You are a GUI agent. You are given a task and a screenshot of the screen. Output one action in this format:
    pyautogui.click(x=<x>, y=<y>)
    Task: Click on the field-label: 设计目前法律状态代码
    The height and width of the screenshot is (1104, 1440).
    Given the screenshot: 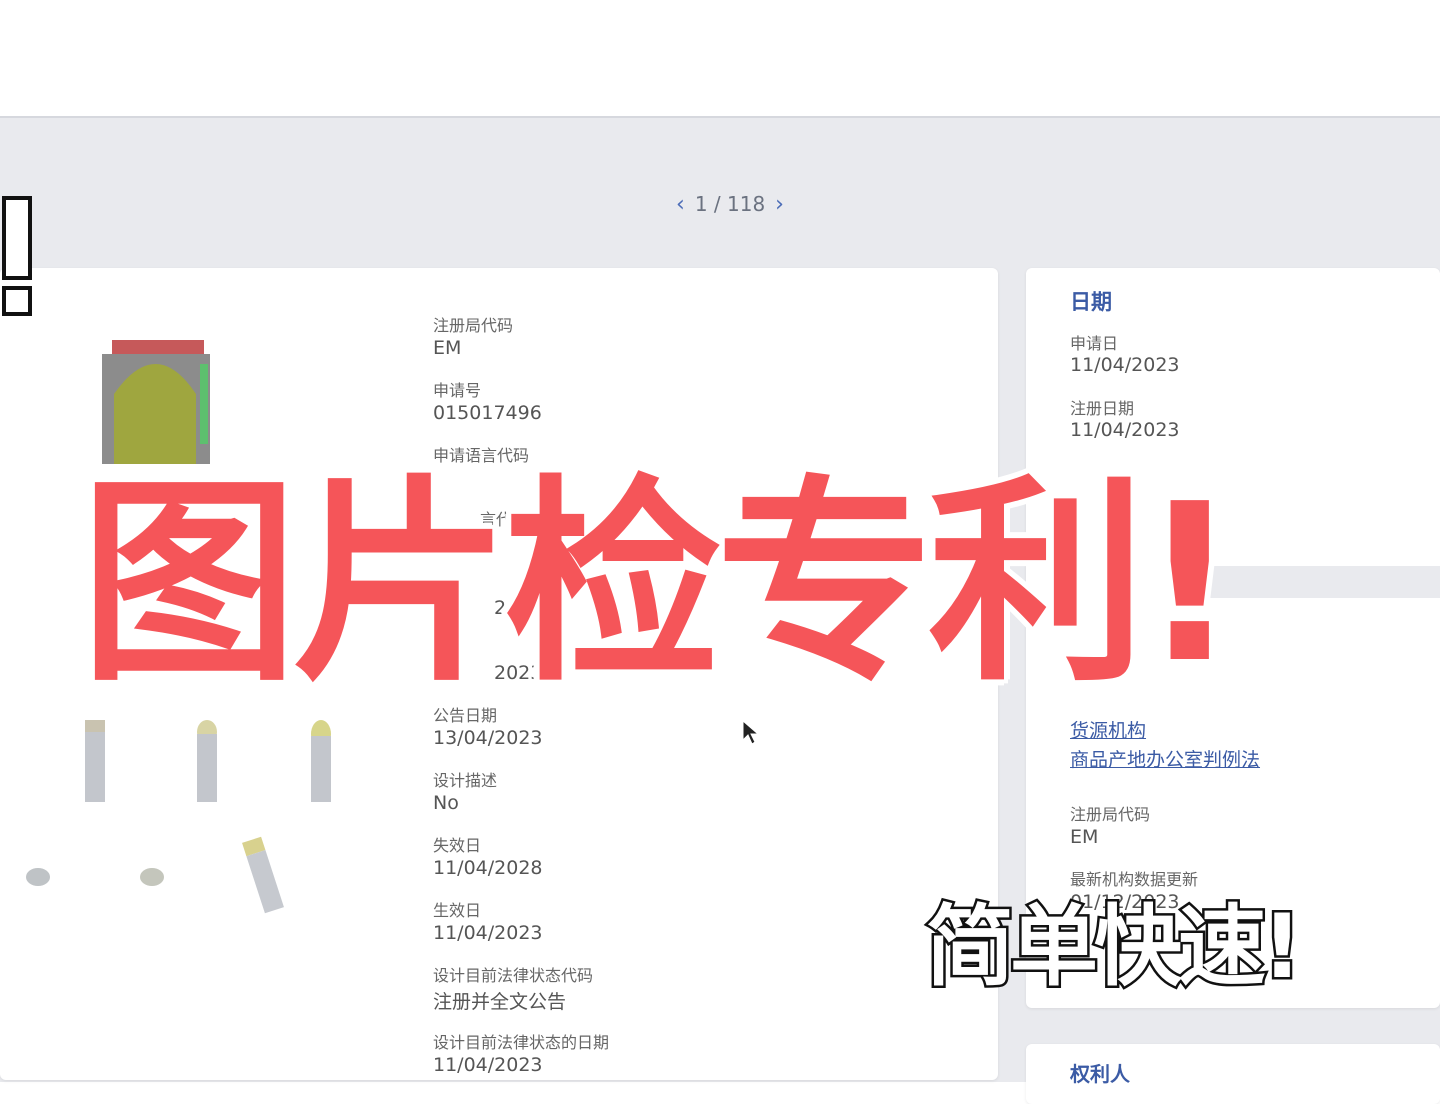 What is the action you would take?
    pyautogui.click(x=513, y=975)
    